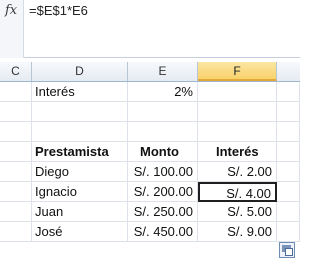 The width and height of the screenshot is (320, 263). What do you see at coordinates (163, 212) in the screenshot?
I see `cell-monto: S/. 250.00` at bounding box center [163, 212].